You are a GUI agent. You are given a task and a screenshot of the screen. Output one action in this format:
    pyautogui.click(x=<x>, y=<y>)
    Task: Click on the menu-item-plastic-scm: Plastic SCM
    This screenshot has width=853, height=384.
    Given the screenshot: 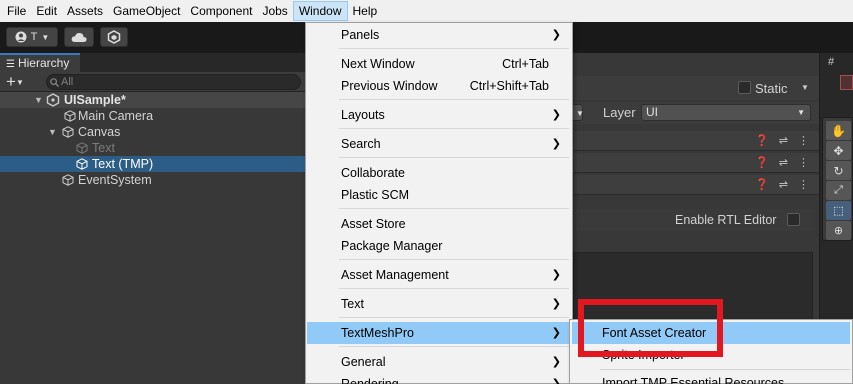 What is the action you would take?
    pyautogui.click(x=439, y=195)
    